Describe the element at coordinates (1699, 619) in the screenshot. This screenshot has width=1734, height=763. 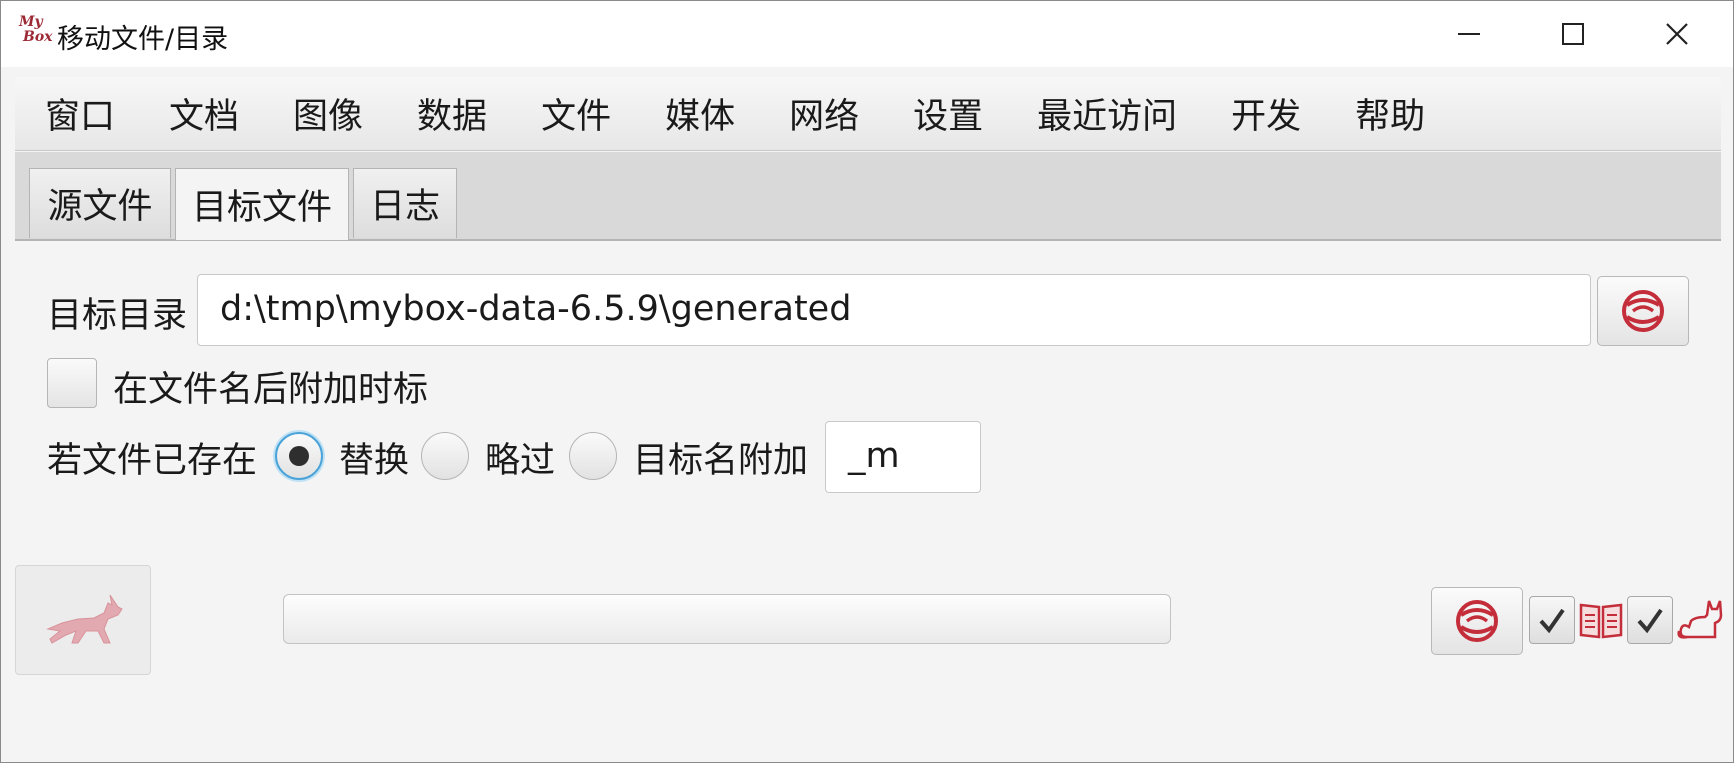
I see `cat-icon` at that location.